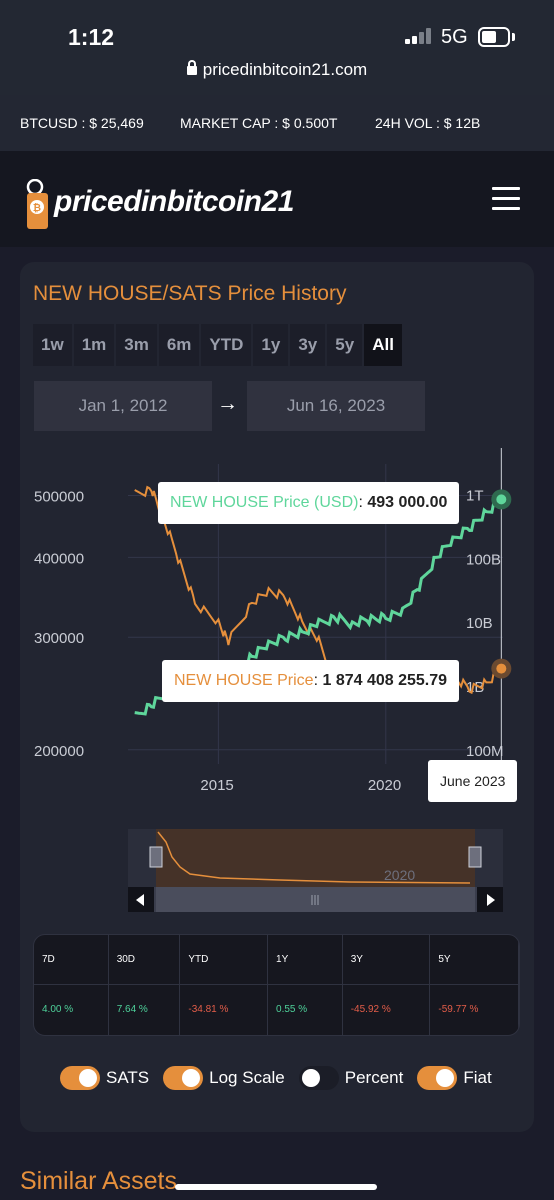  What do you see at coordinates (318, 1078) in the screenshot?
I see `toggle-percent` at bounding box center [318, 1078].